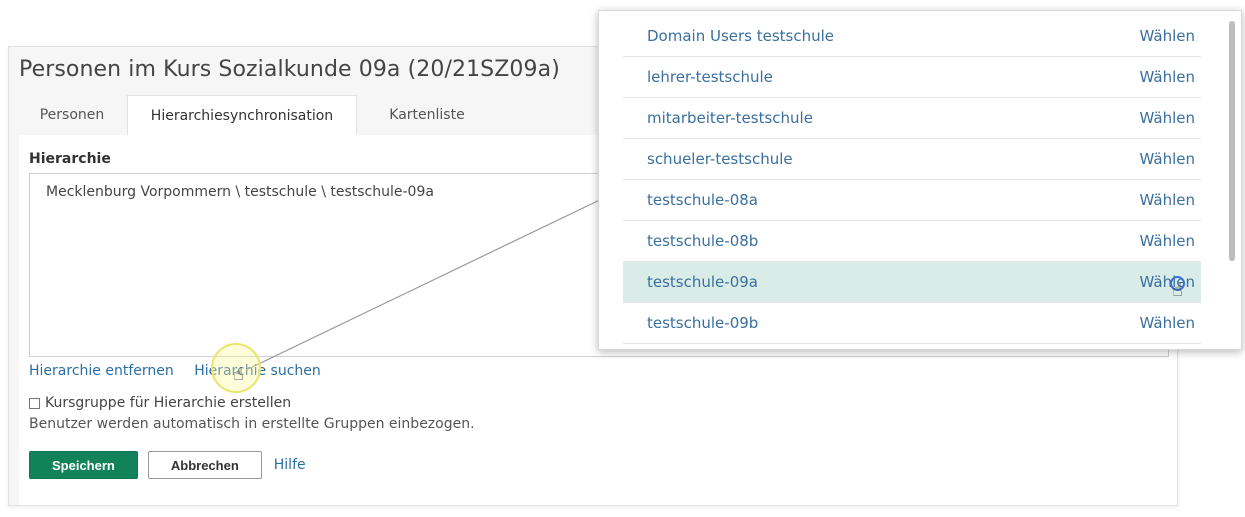 The height and width of the screenshot is (517, 1245). What do you see at coordinates (70, 159) in the screenshot?
I see `hierarchy-label: Hierarchie` at bounding box center [70, 159].